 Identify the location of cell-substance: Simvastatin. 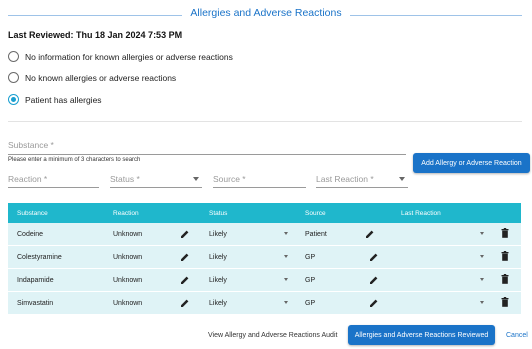
(56, 303).